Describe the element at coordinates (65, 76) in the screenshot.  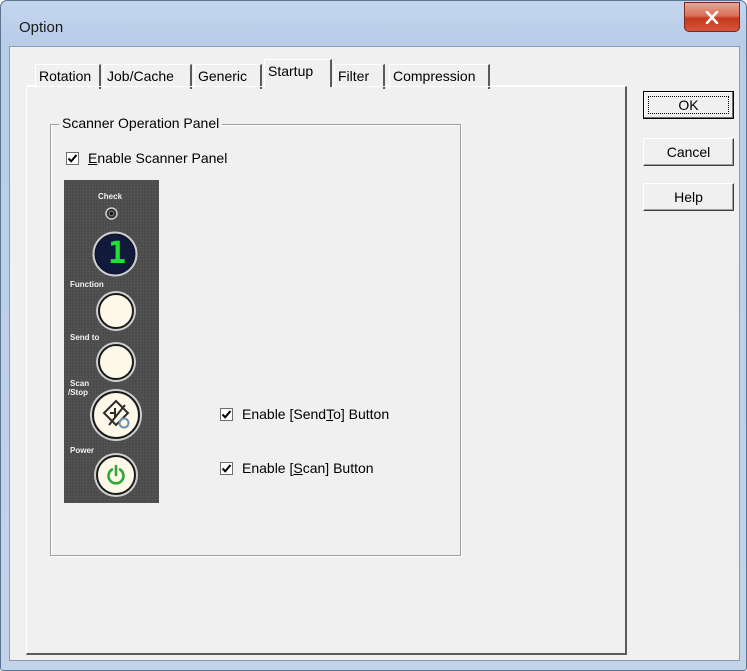
I see `tab-label: Rotation` at that location.